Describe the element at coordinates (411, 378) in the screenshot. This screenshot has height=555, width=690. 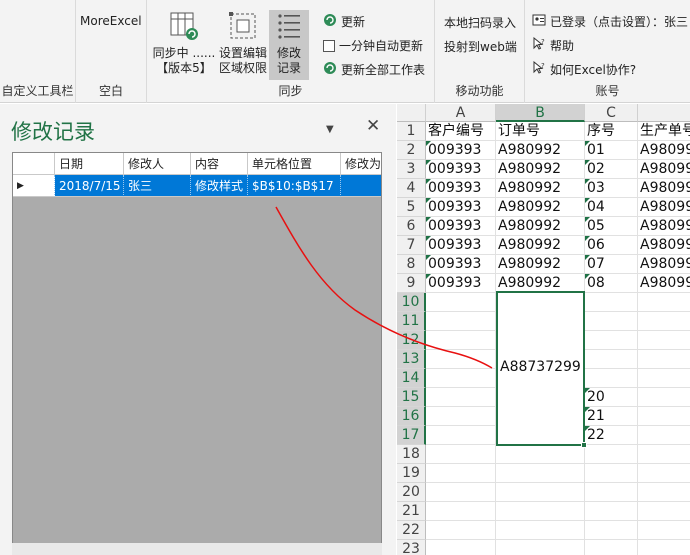
I see `row-header: 14` at that location.